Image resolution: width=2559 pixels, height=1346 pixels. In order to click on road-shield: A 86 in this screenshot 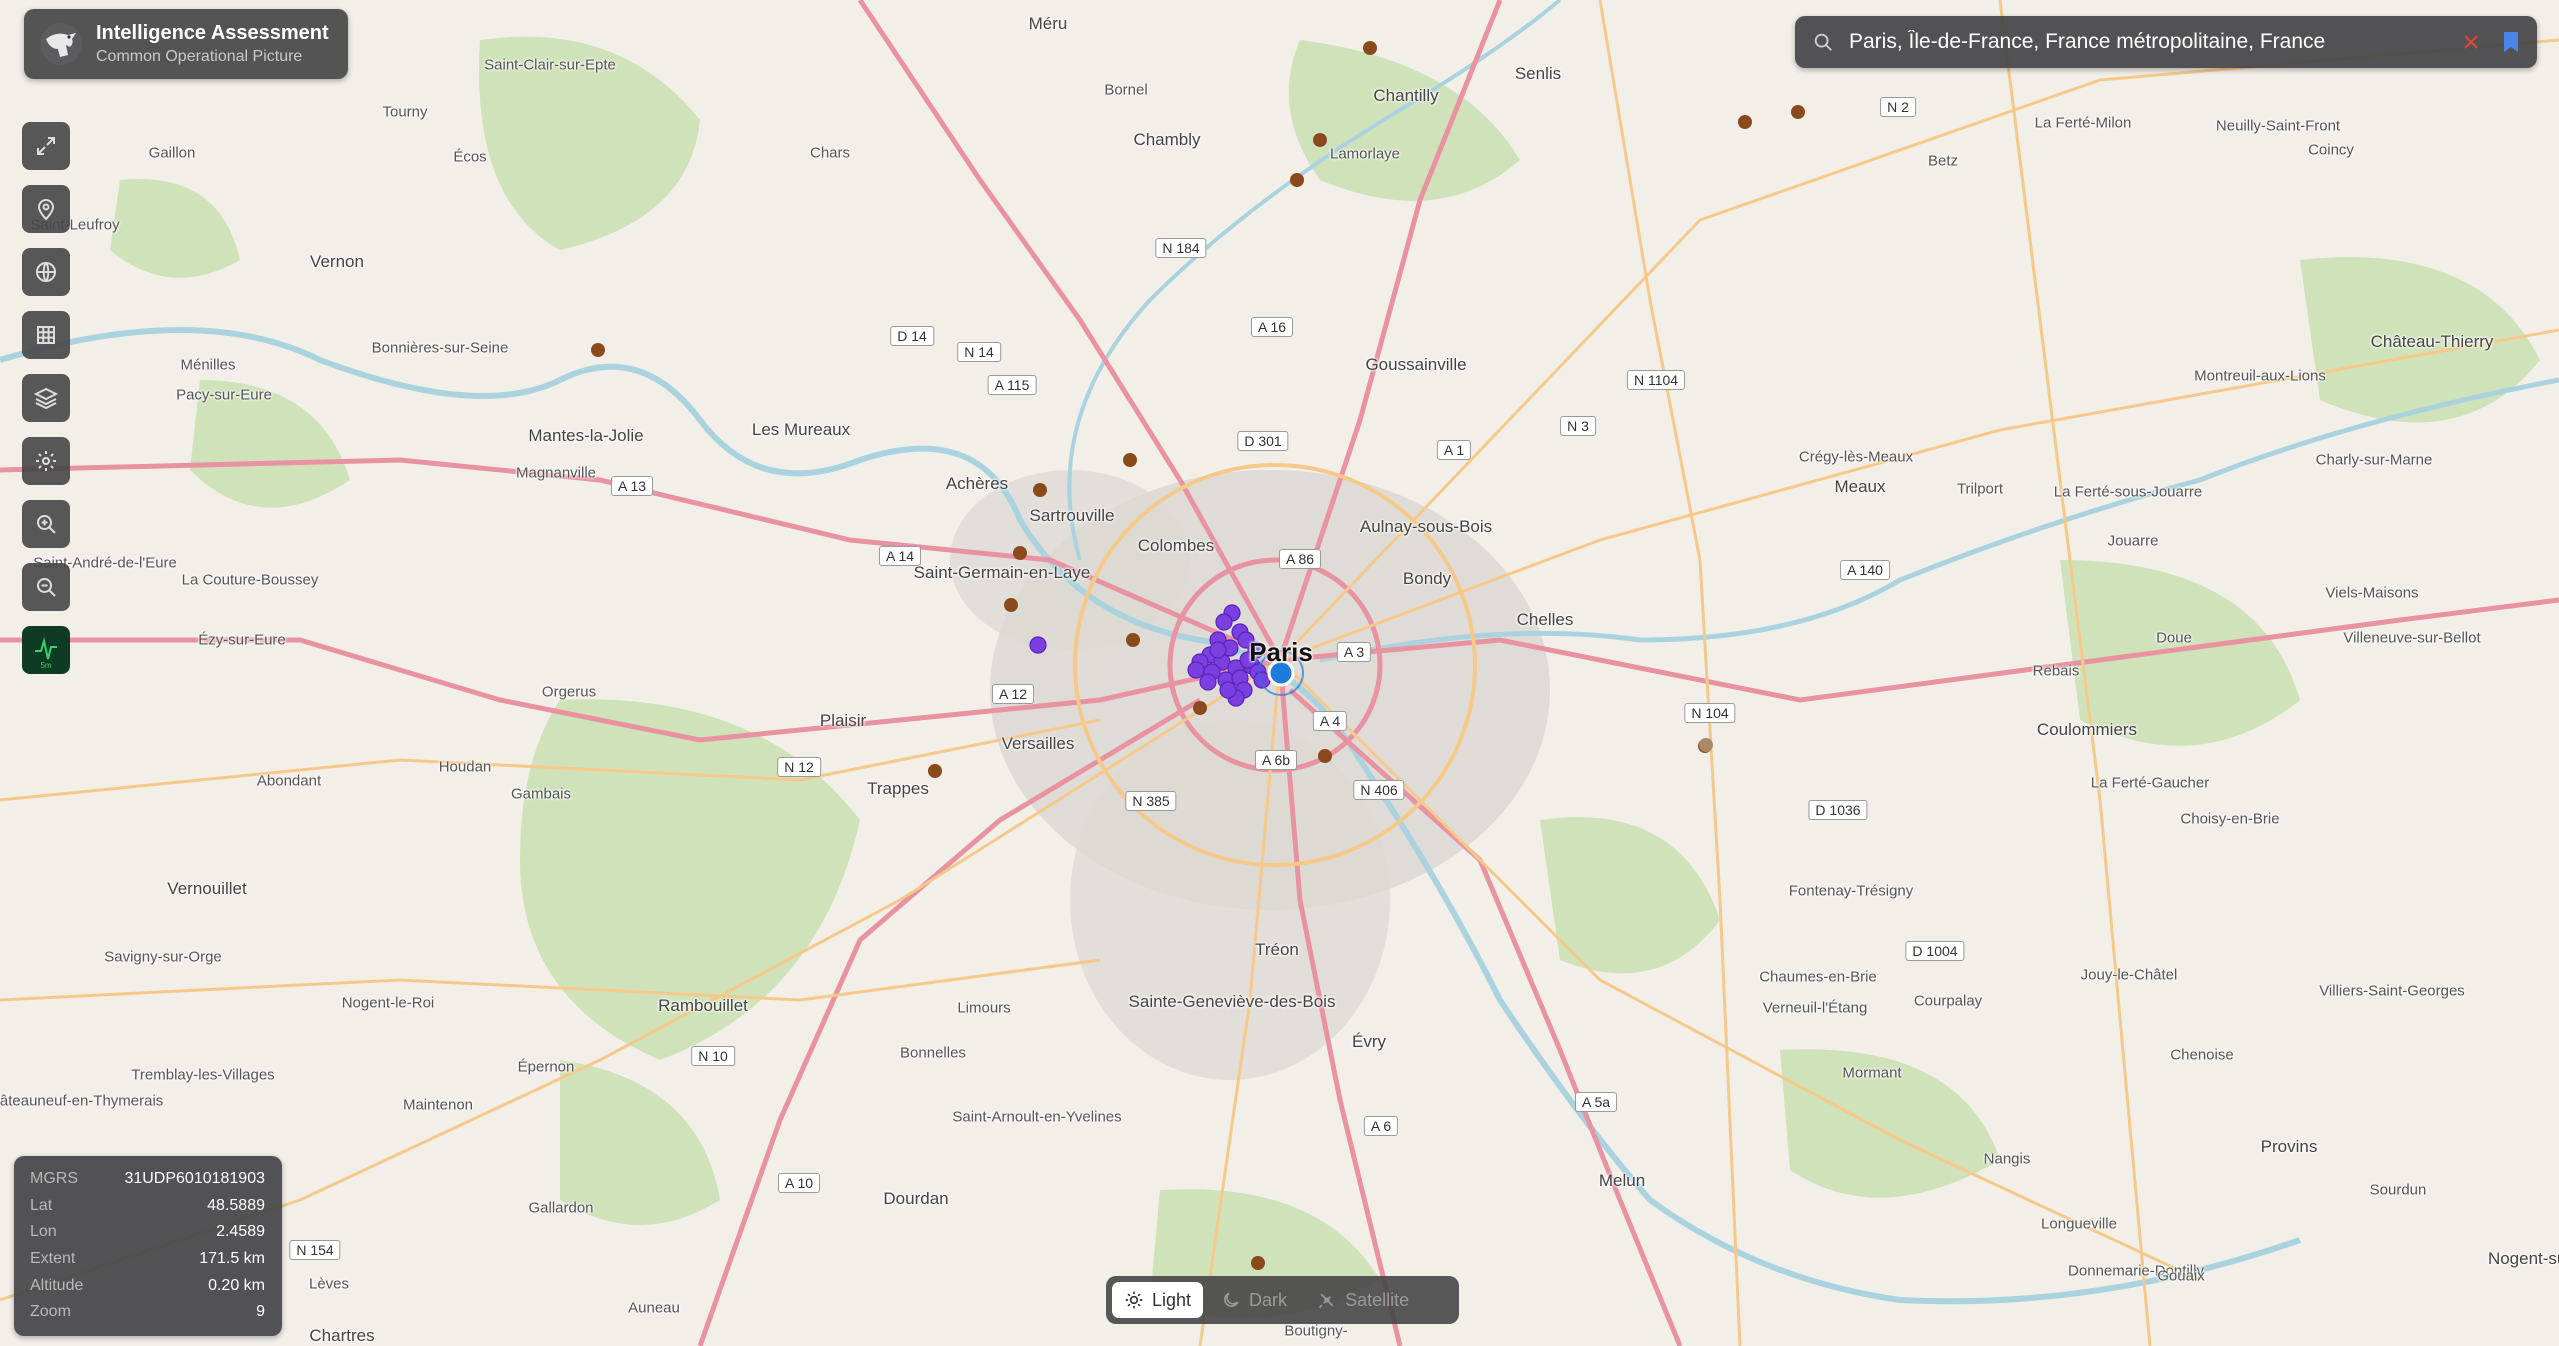, I will do `click(1300, 559)`.